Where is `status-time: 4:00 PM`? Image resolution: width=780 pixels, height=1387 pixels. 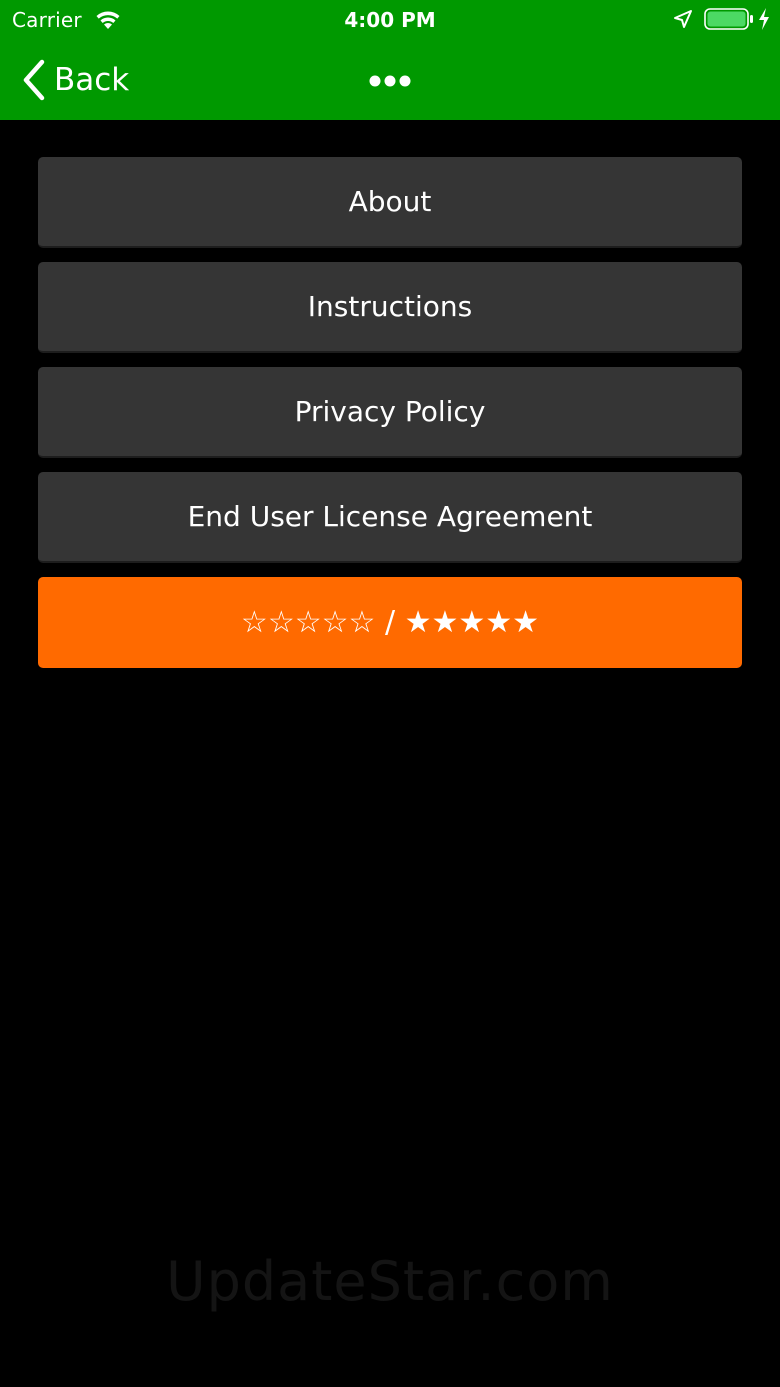
status-time: 4:00 PM is located at coordinates (390, 20).